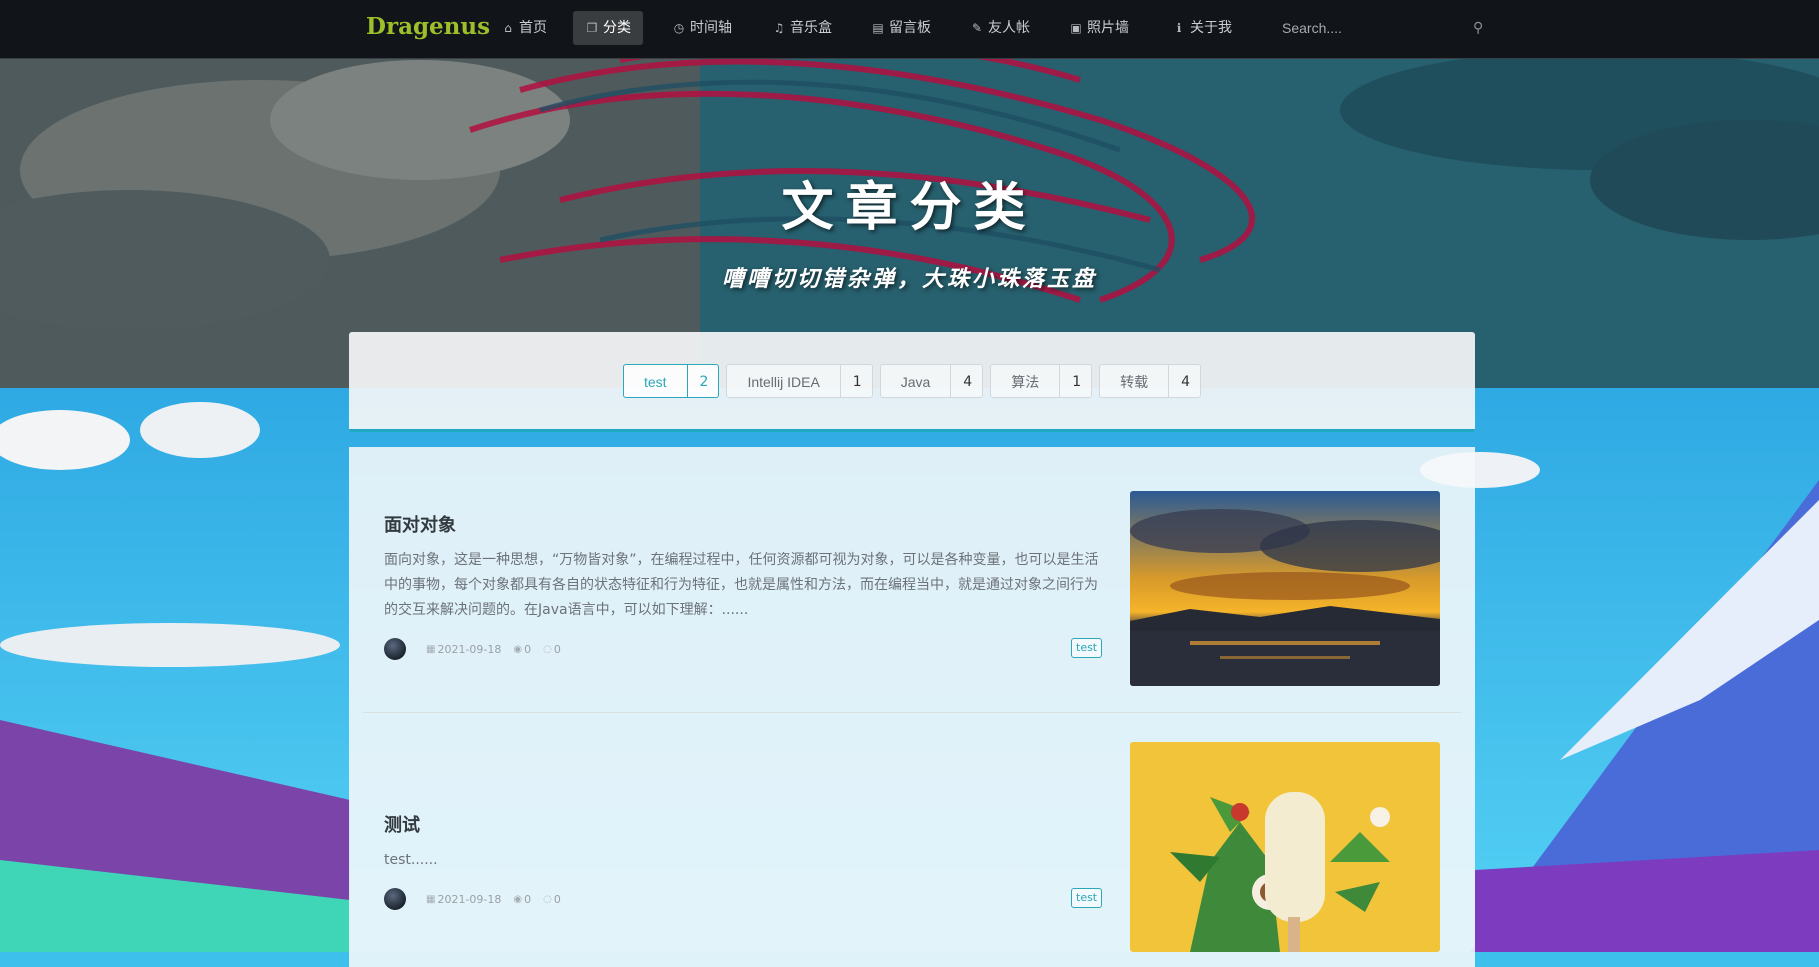 This screenshot has height=967, width=1819. I want to click on nav-item-categories: ❐ 分类, so click(608, 28).